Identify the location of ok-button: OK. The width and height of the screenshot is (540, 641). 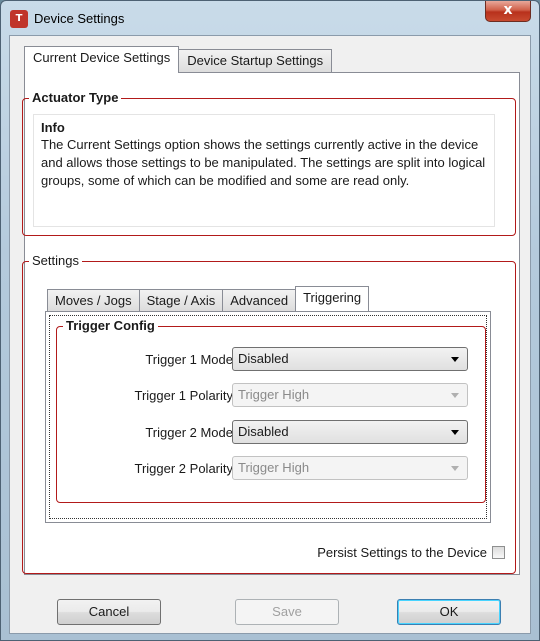
(449, 612).